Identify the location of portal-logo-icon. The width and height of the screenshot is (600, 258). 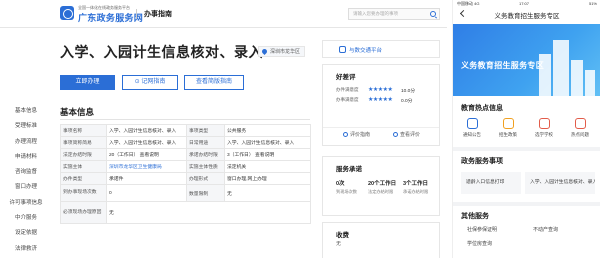
(67, 13).